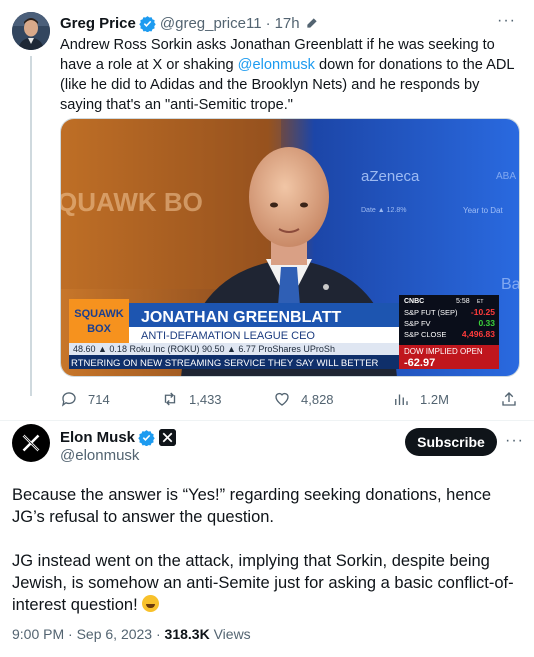 This screenshot has width=534, height=657. I want to click on tweet-divider, so click(267, 420).